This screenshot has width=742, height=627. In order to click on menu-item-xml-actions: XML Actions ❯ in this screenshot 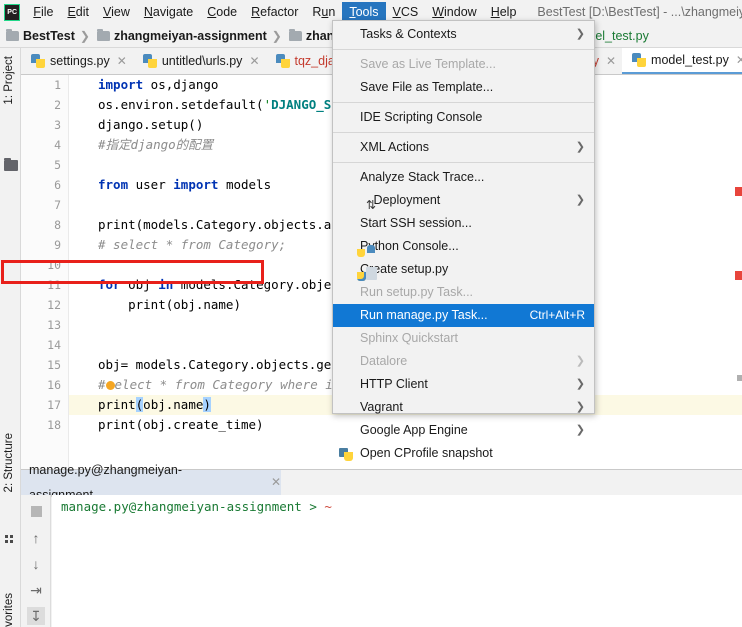, I will do `click(463, 147)`.